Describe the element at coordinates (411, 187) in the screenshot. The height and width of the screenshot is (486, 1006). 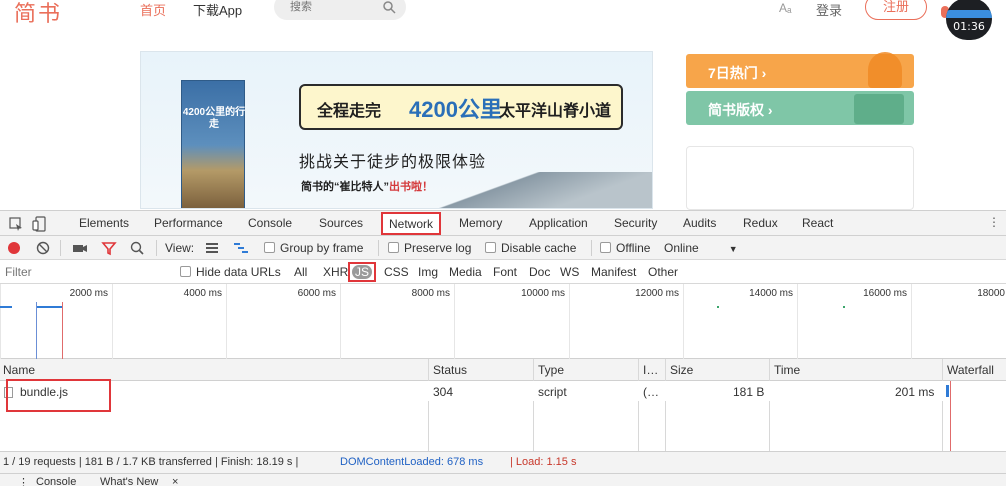
I see `banner-publisher-note: 出书啦！` at that location.